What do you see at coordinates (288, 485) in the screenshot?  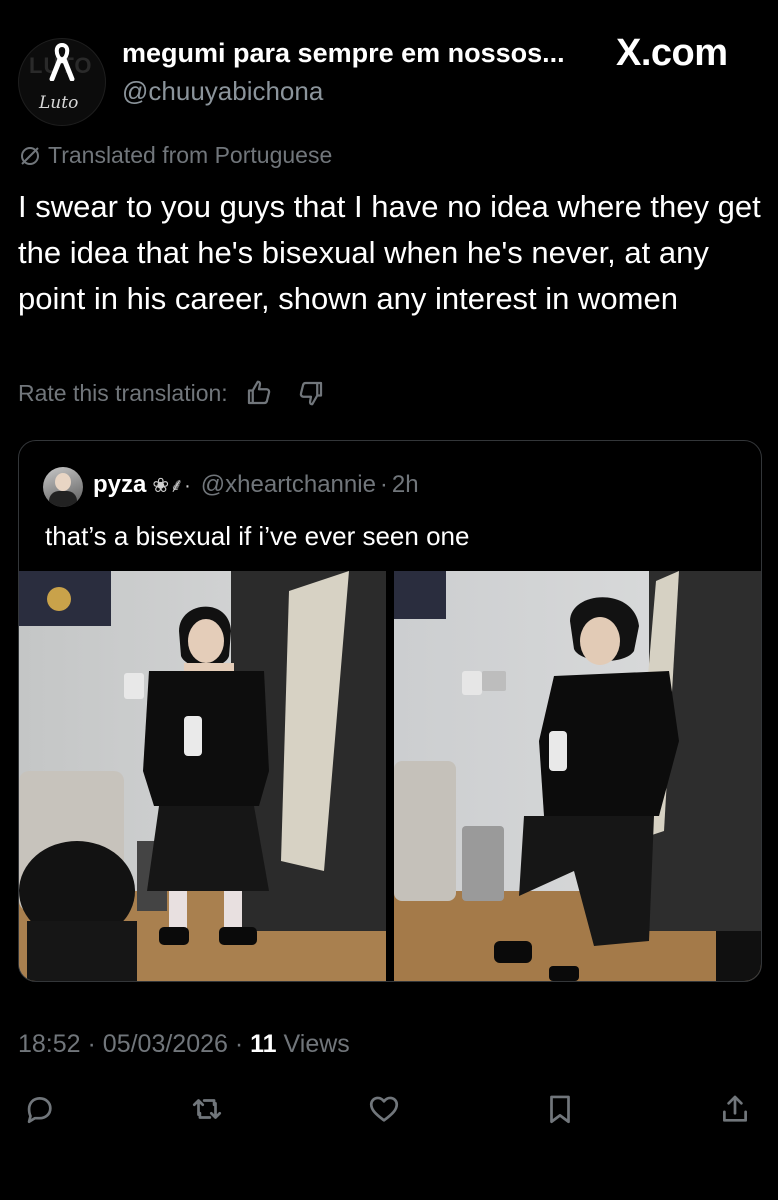 I see `quote-author-handle: @xheartchannie` at bounding box center [288, 485].